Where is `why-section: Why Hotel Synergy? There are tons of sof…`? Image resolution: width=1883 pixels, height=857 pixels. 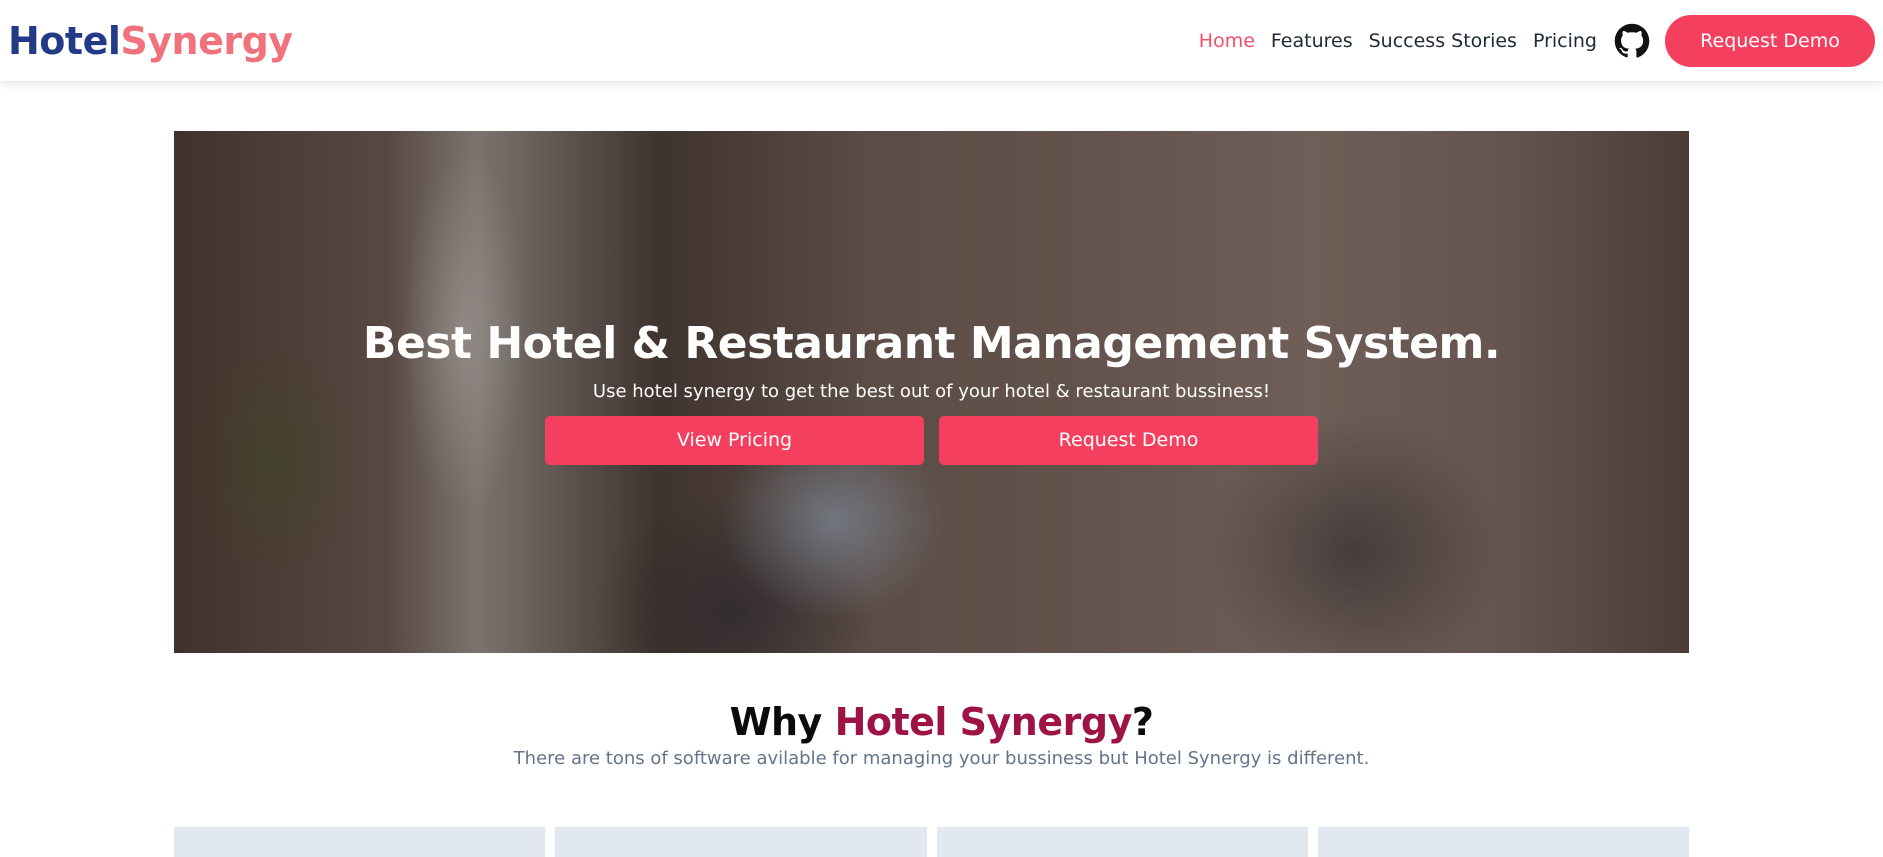
why-section: Why Hotel Synergy? There are tons of sof… is located at coordinates (941, 734).